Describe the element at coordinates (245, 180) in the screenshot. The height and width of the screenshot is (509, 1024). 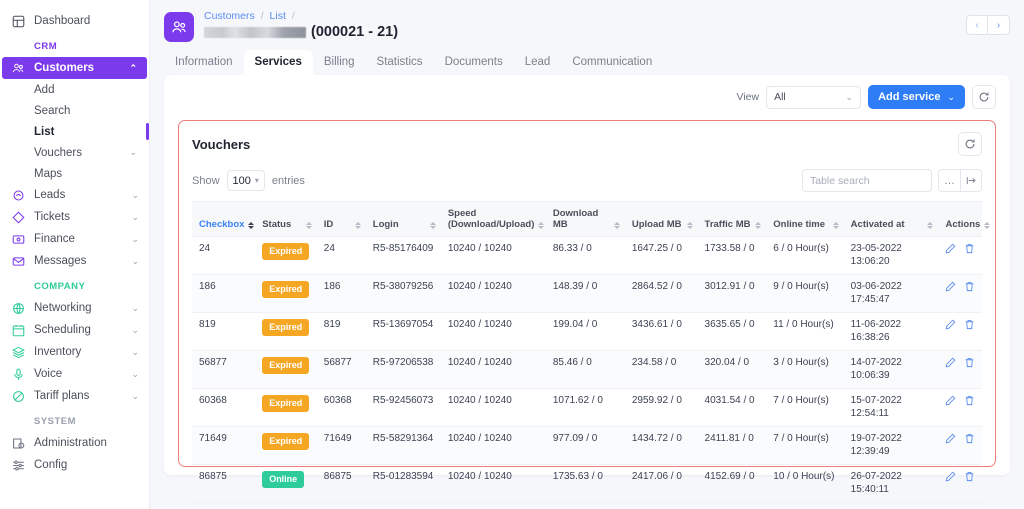
I see `entries-per-page-select: 100 ▾` at that location.